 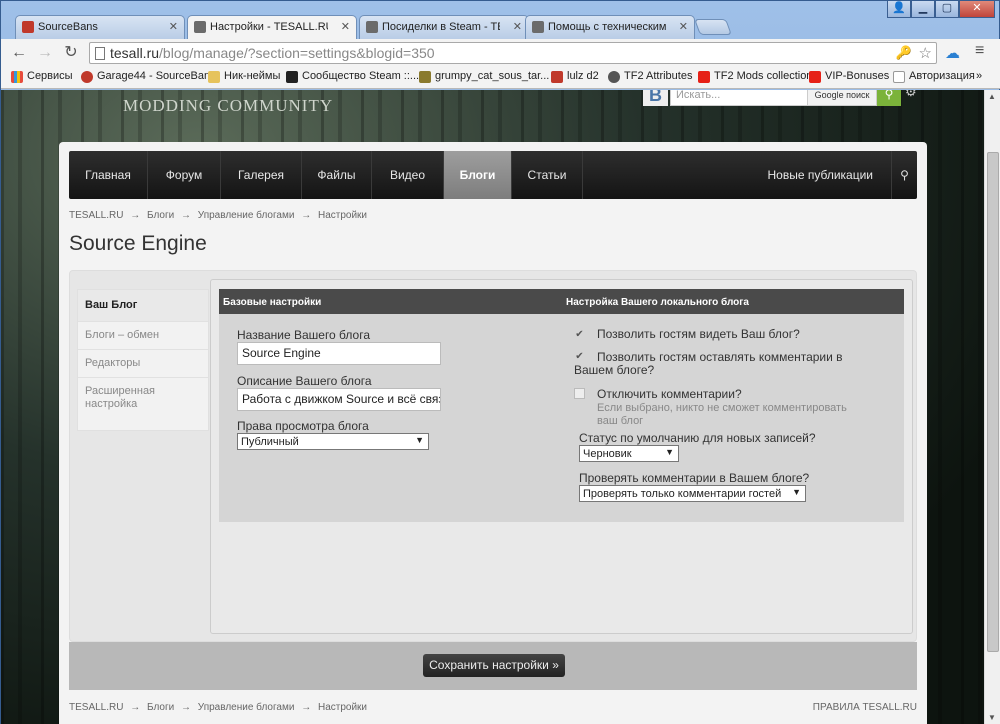 I want to click on minimize-button: ▁, so click(x=923, y=9).